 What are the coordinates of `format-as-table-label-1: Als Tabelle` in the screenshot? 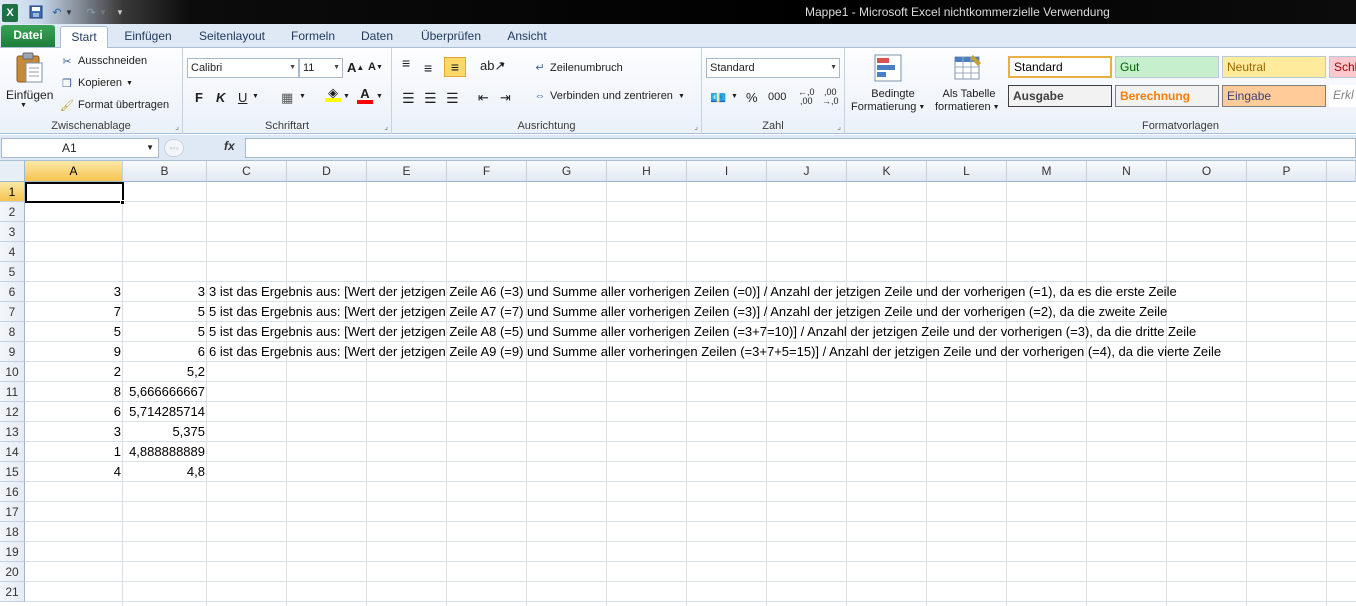 It's located at (969, 94).